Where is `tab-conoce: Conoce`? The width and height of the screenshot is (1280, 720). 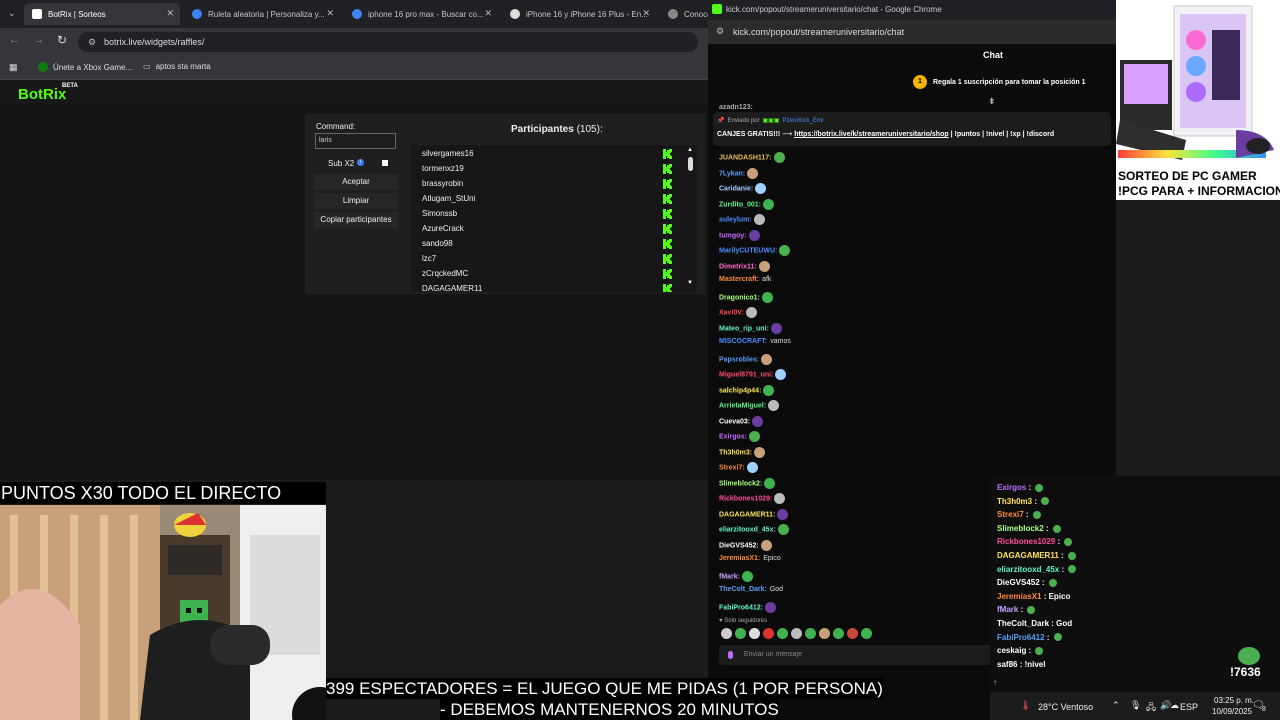
tab-conoce: Conoce is located at coordinates (684, 14).